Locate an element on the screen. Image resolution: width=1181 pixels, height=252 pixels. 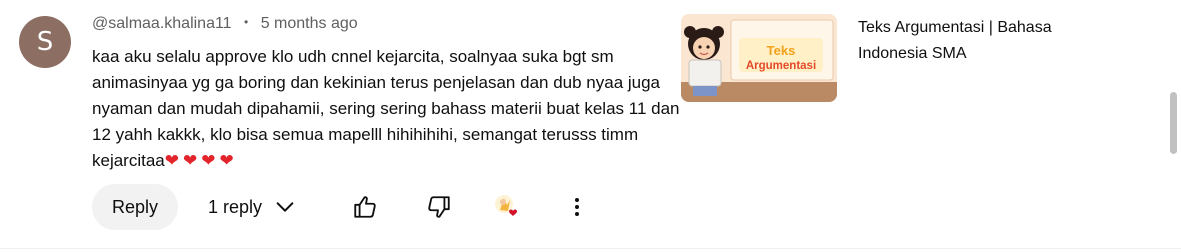
comment-header: @salmaa.khalina11 • 5 months ago is located at coordinates (225, 24).